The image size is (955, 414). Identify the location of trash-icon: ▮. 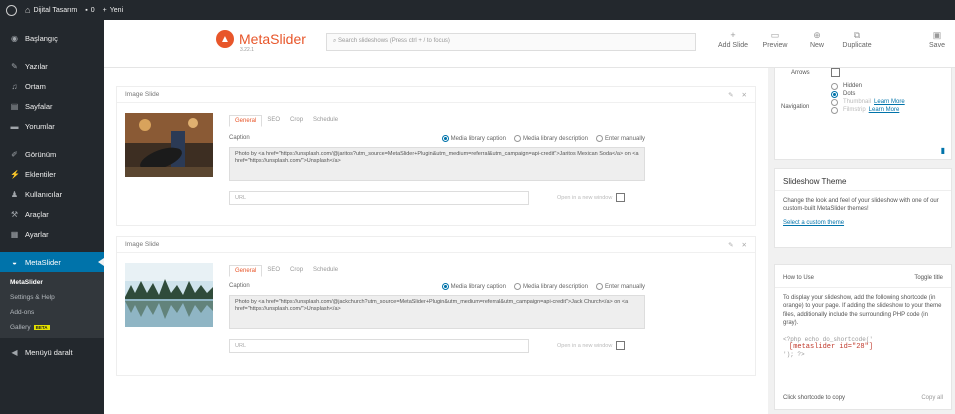
(943, 150).